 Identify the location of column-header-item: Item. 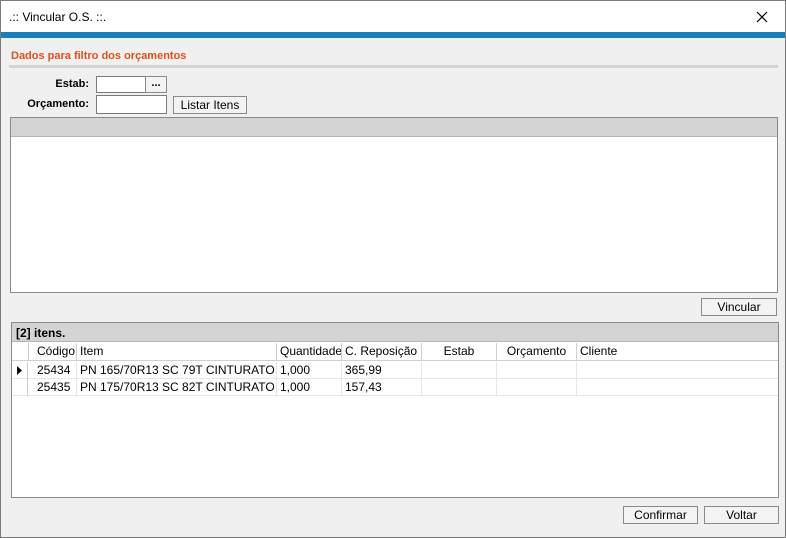
(177, 352).